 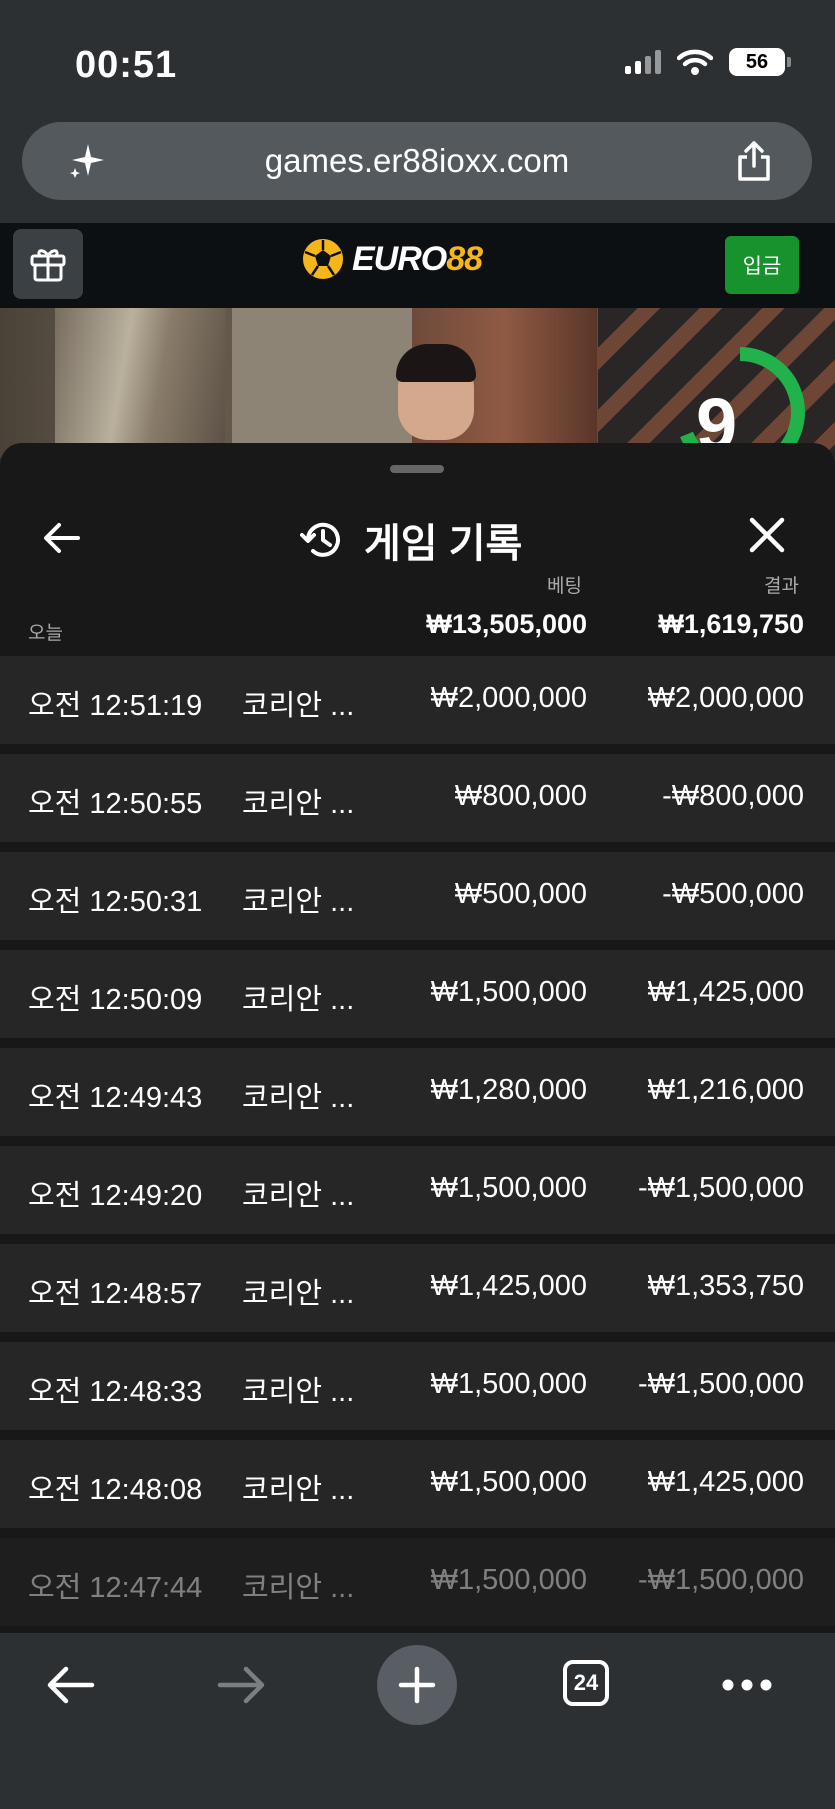 I want to click on logo-text: EURO88, so click(x=417, y=259).